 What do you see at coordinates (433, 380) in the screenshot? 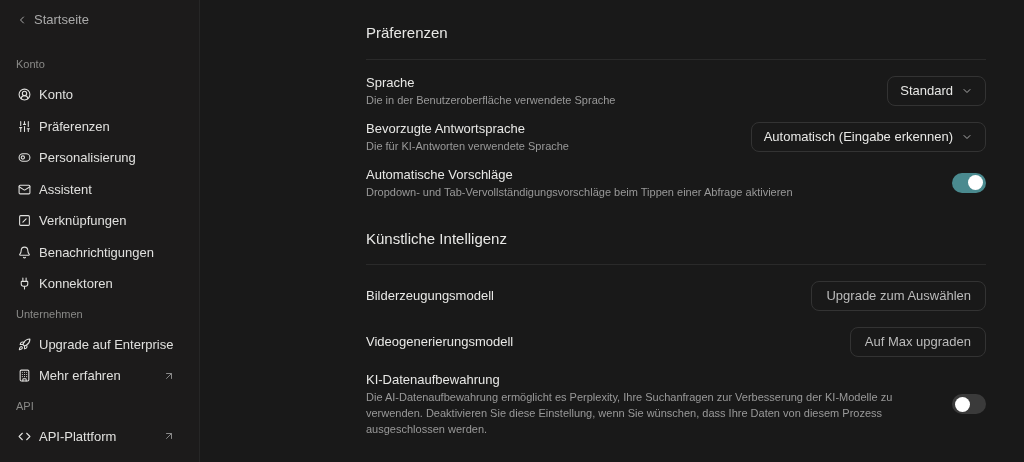
I see `setting-label: KI-Datenaufbewahrung` at bounding box center [433, 380].